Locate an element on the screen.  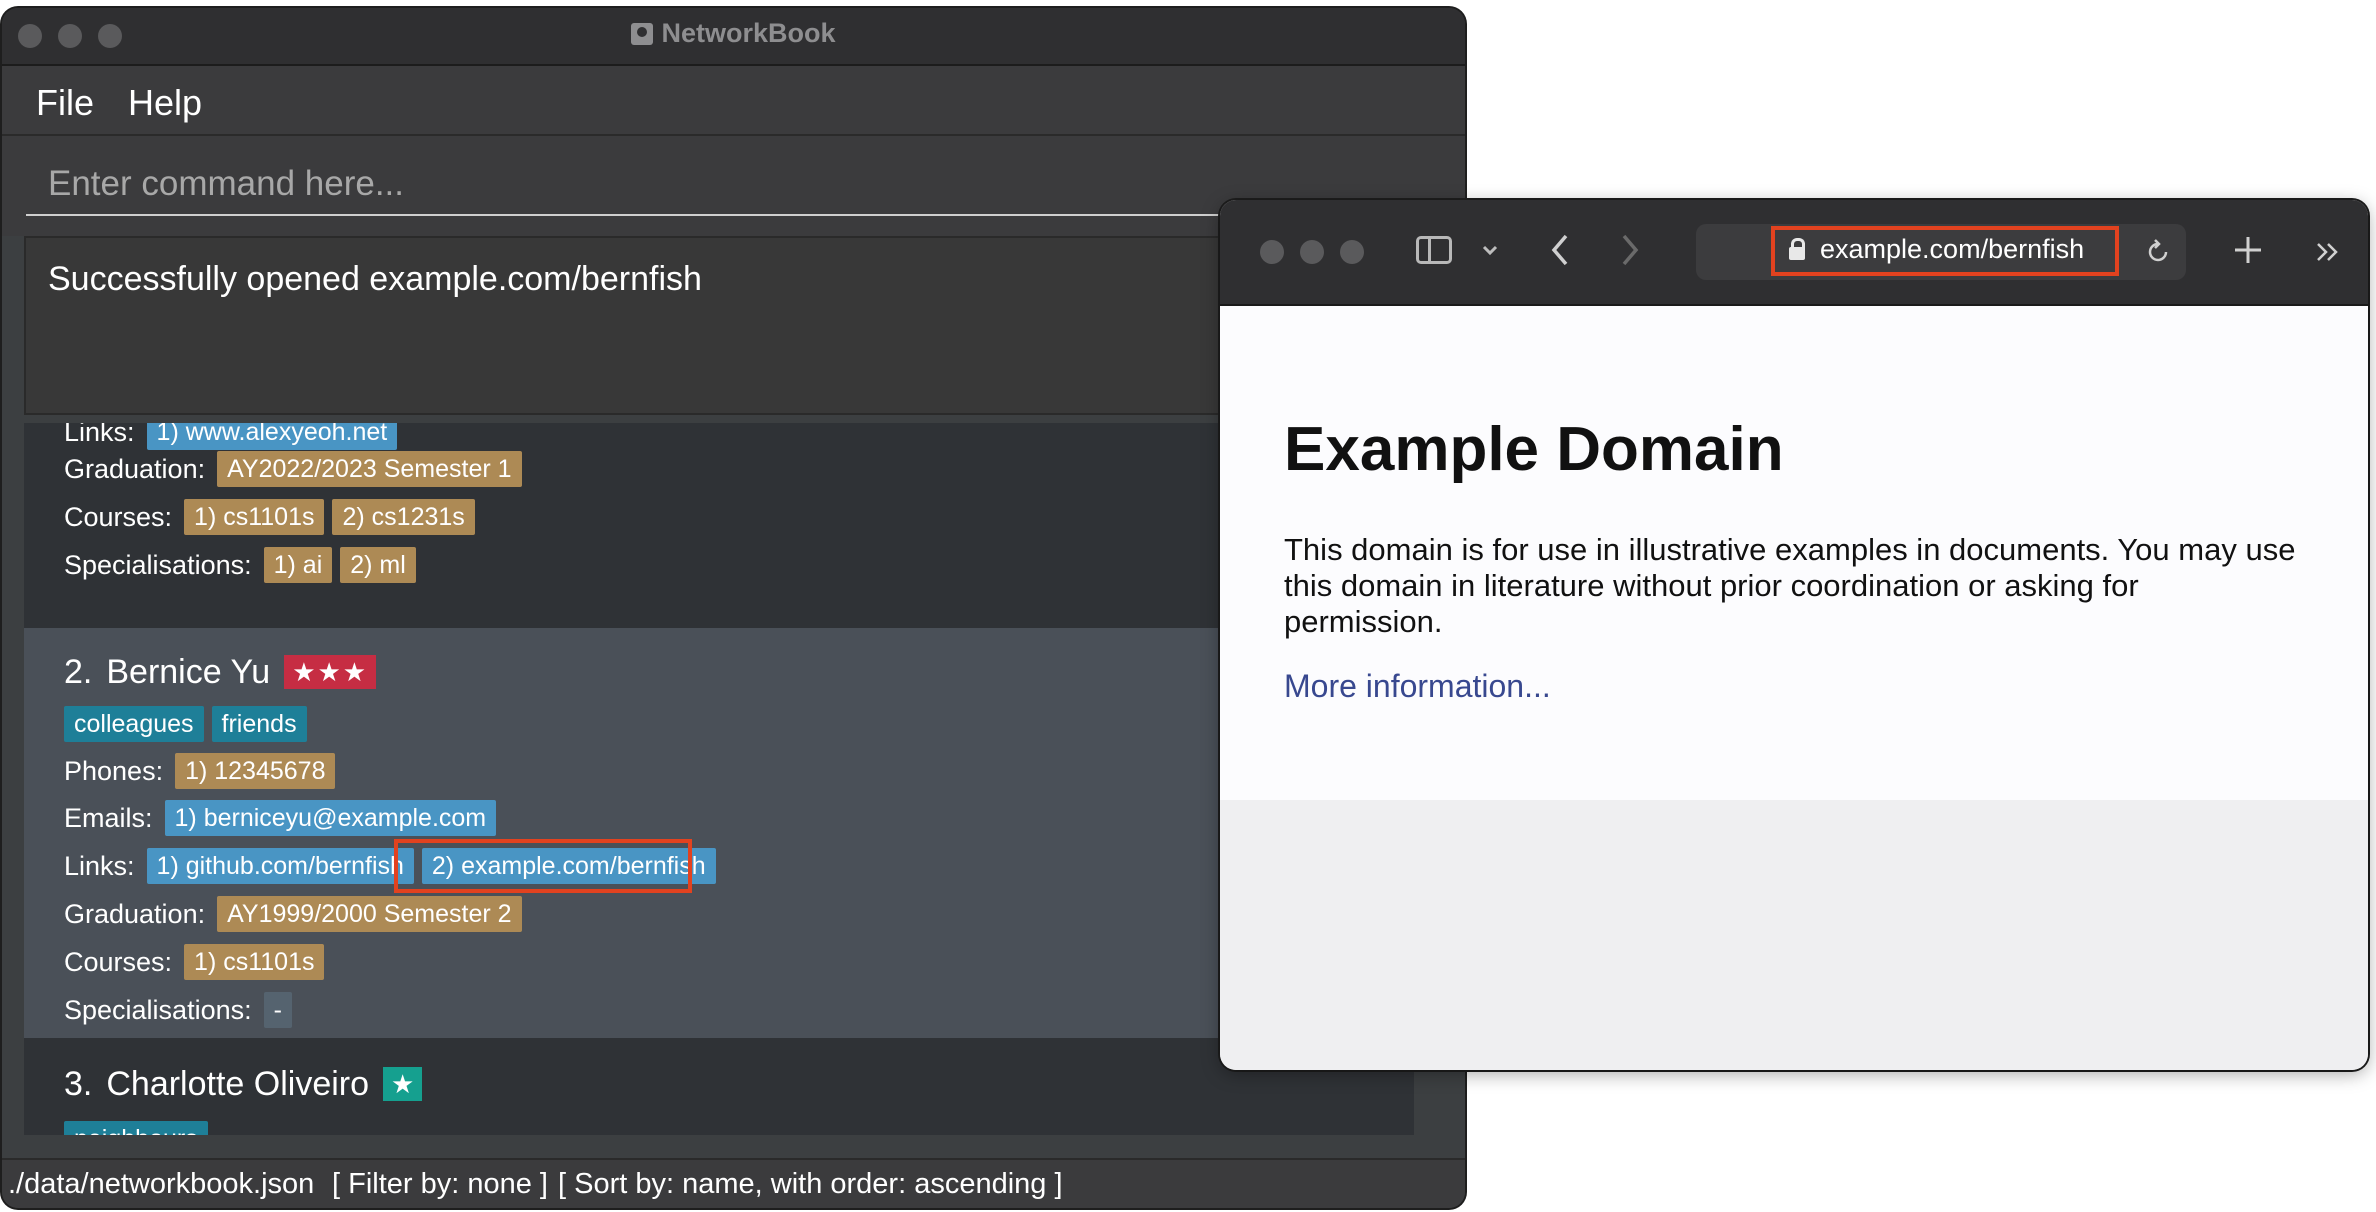
browser-toolbar: example.com/bernfish is located at coordinates (1794, 253).